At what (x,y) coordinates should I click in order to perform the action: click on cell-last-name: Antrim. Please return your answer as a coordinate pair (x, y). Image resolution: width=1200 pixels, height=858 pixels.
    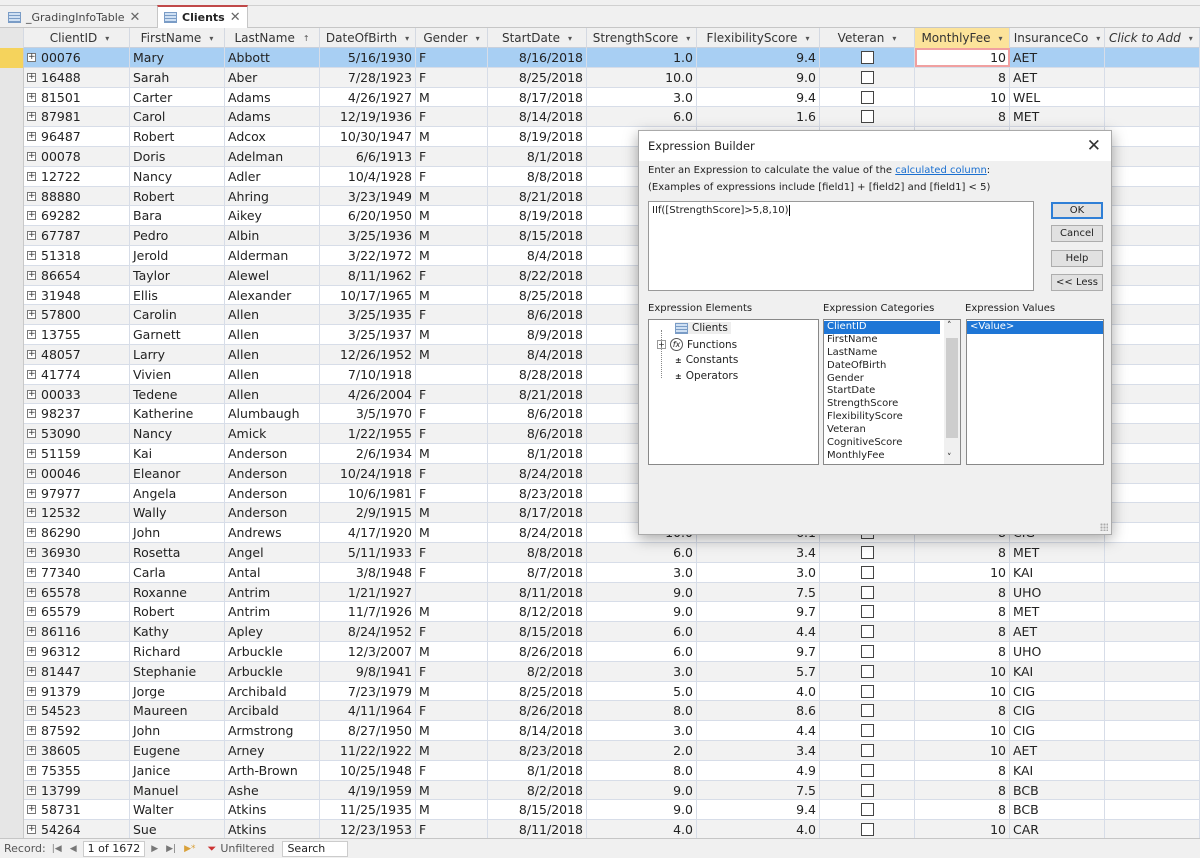
    Looking at the image, I should click on (272, 612).